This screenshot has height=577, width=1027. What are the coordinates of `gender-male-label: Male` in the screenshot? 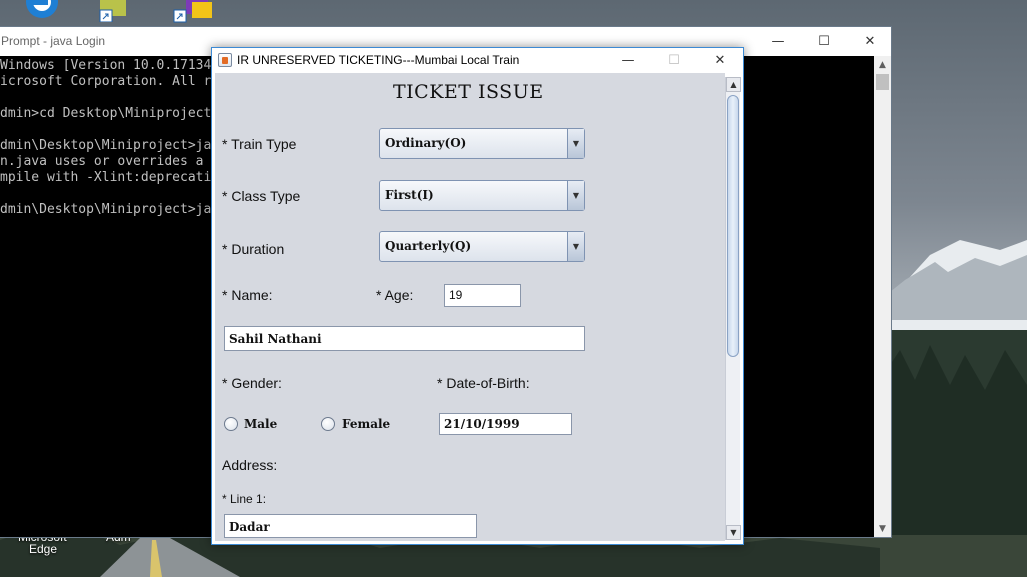 It's located at (260, 424).